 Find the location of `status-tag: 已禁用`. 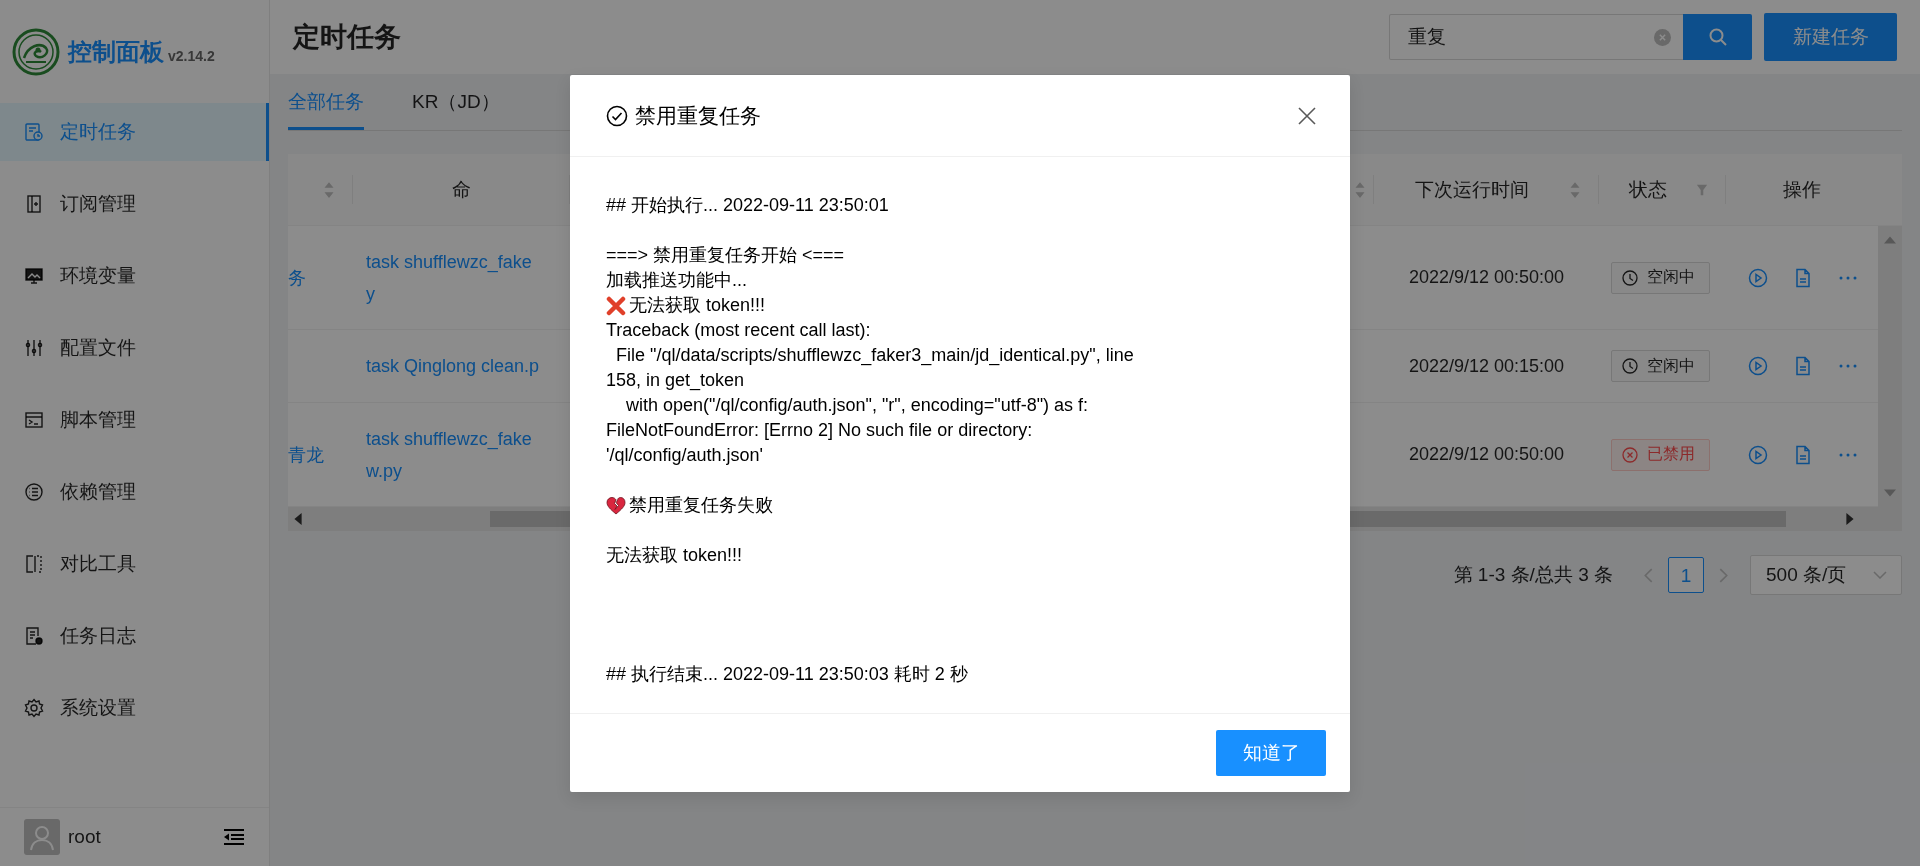

status-tag: 已禁用 is located at coordinates (1660, 454).